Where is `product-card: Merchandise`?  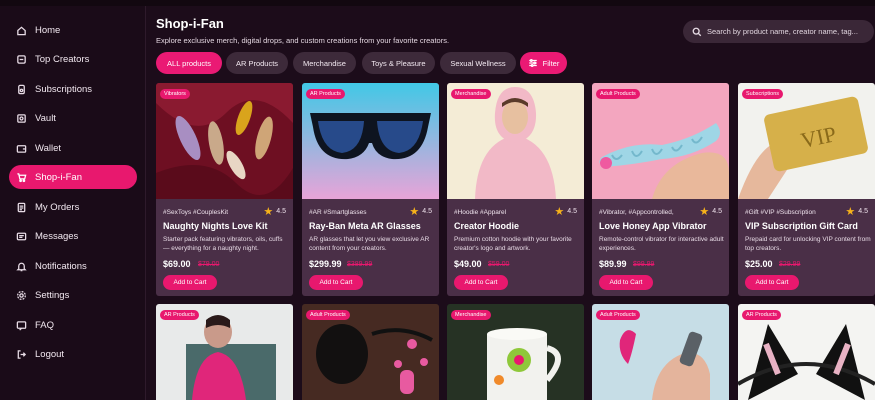 product-card: Merchandise is located at coordinates (515, 352).